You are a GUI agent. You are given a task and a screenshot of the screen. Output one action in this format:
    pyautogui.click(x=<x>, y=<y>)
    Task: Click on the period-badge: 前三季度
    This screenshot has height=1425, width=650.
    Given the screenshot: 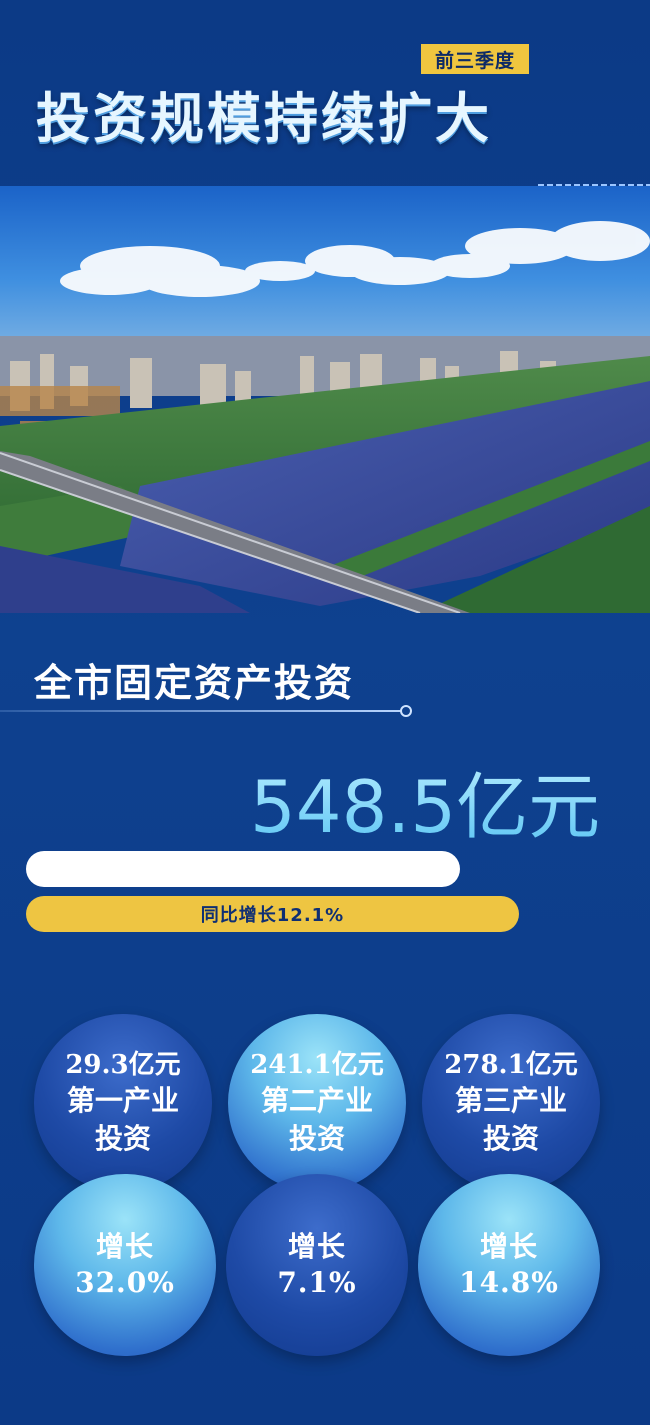 What is the action you would take?
    pyautogui.click(x=475, y=59)
    